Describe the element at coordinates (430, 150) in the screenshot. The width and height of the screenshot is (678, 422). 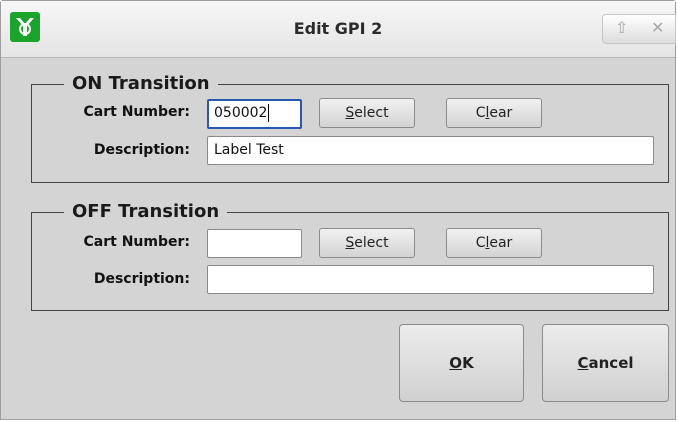
I see `on-description-field: Label Test` at that location.